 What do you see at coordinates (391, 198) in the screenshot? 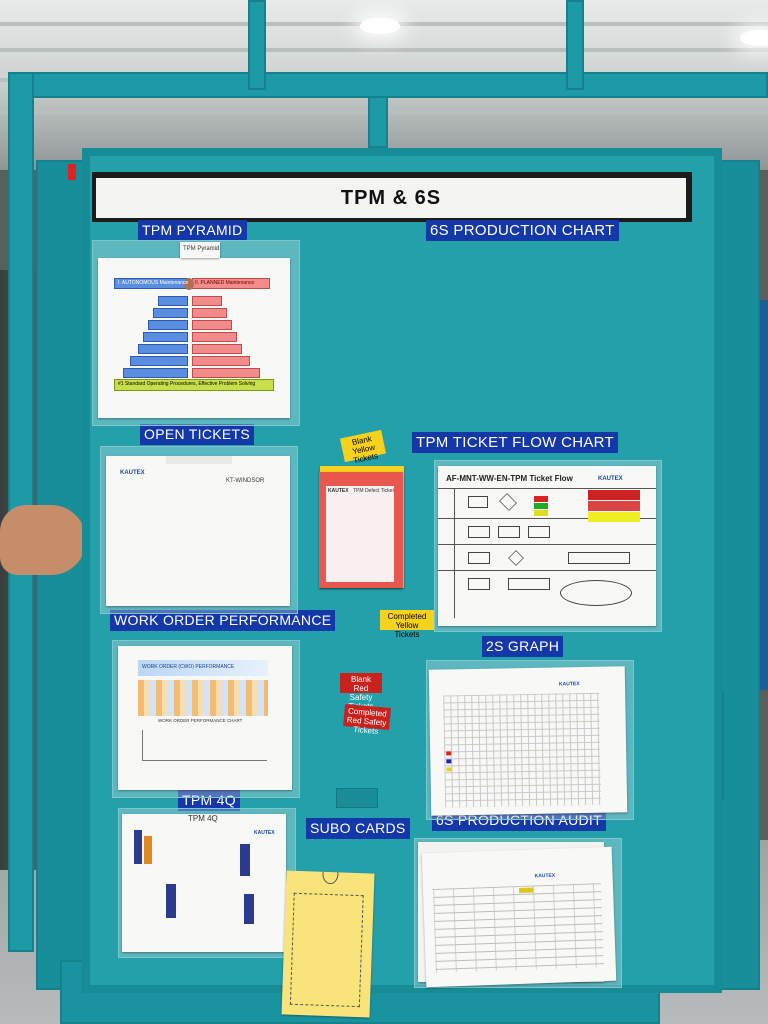
I see `board-title: TPM & 6S` at bounding box center [391, 198].